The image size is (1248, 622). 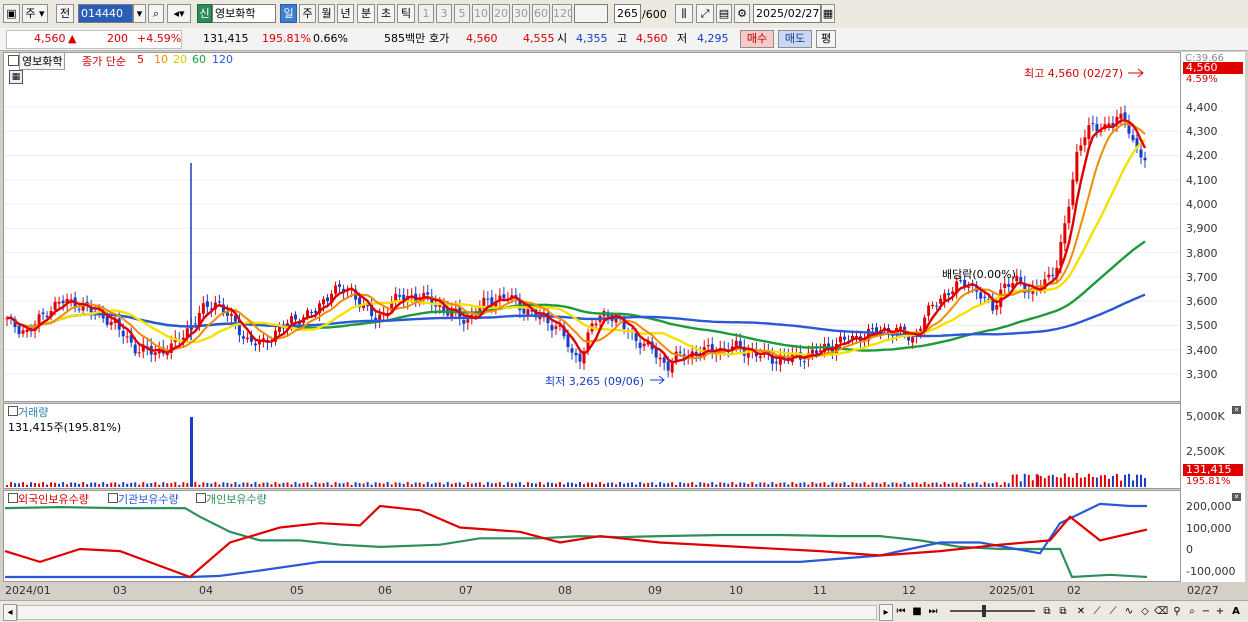 What do you see at coordinates (1236, 497) in the screenshot?
I see `holdings-close-icon: ✕` at bounding box center [1236, 497].